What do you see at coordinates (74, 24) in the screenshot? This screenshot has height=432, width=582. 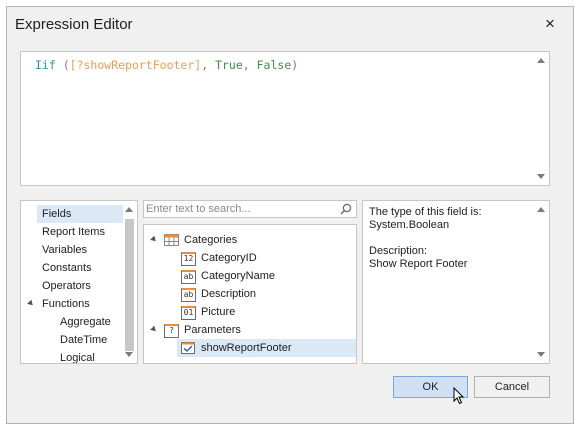 I see `dialog-title: Expression Editor` at bounding box center [74, 24].